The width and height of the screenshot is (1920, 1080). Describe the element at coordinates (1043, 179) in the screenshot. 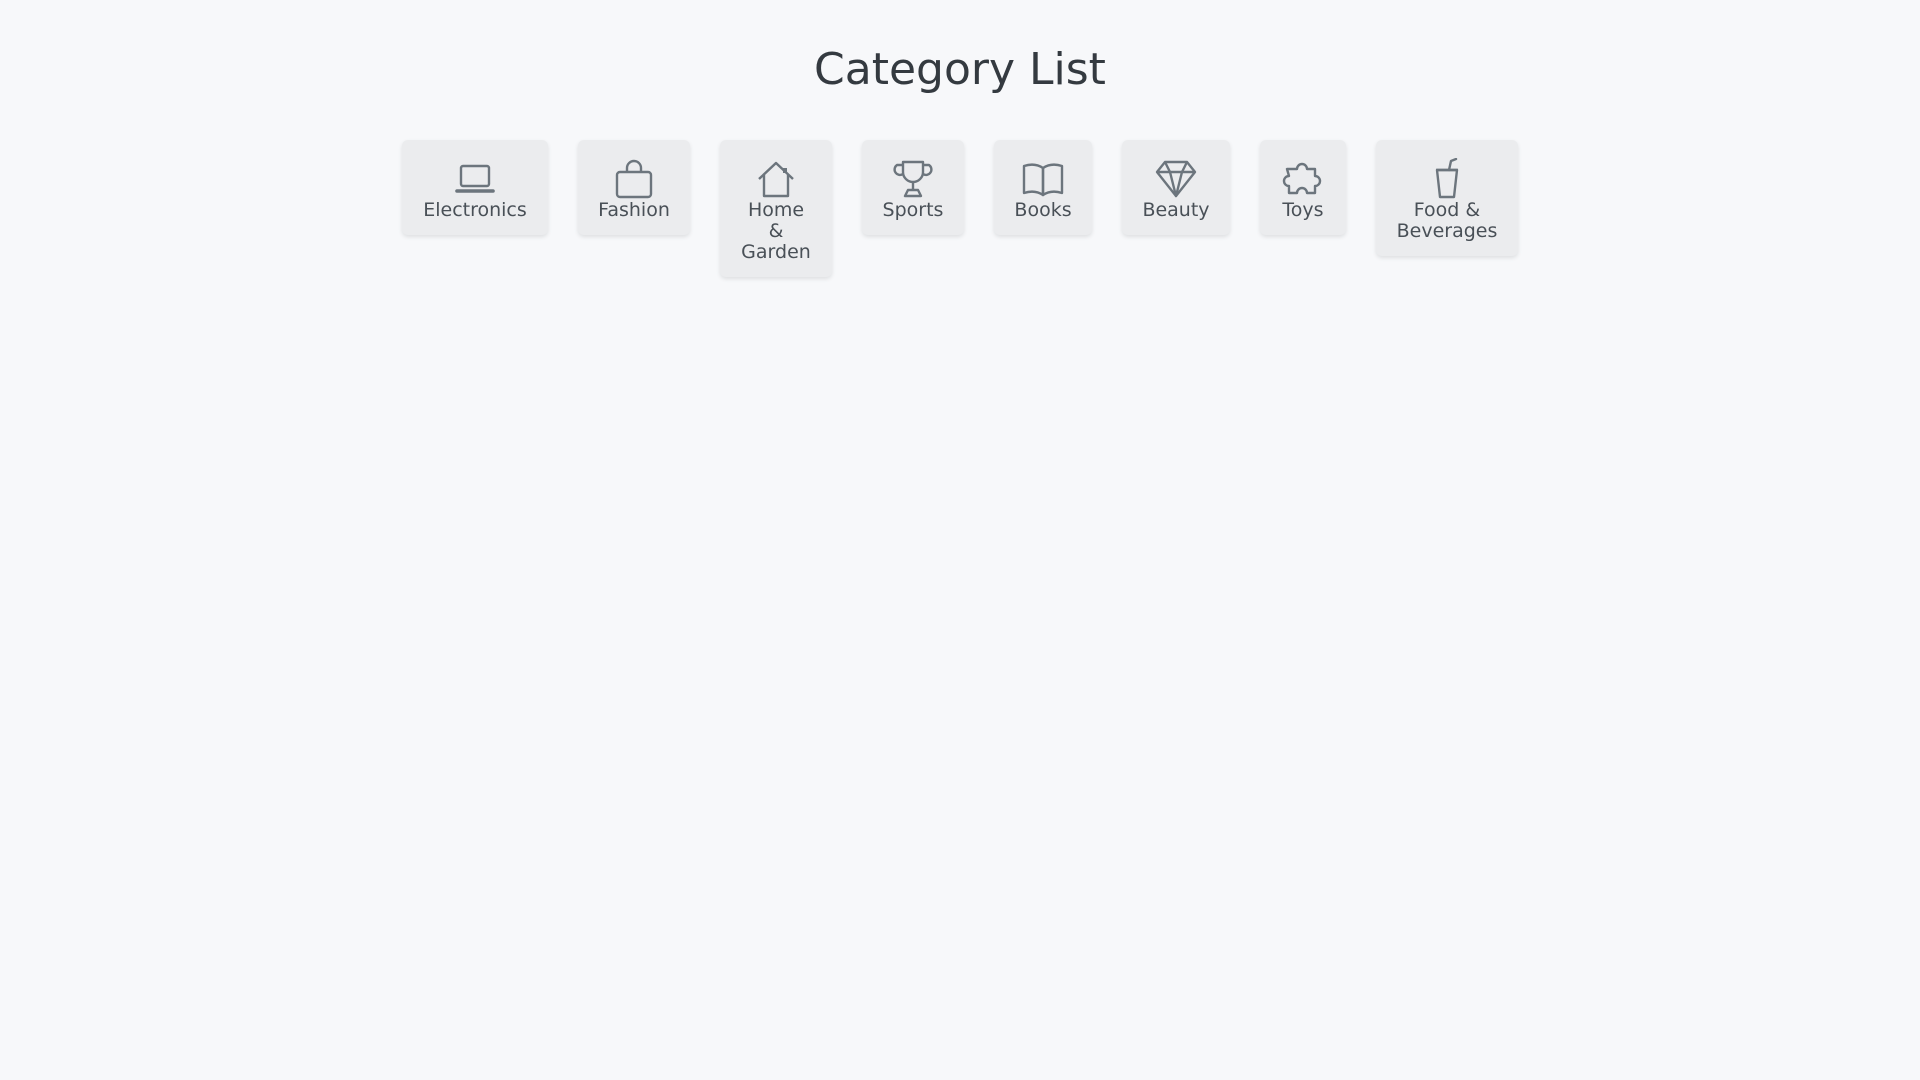

I see `open-book-icon` at that location.